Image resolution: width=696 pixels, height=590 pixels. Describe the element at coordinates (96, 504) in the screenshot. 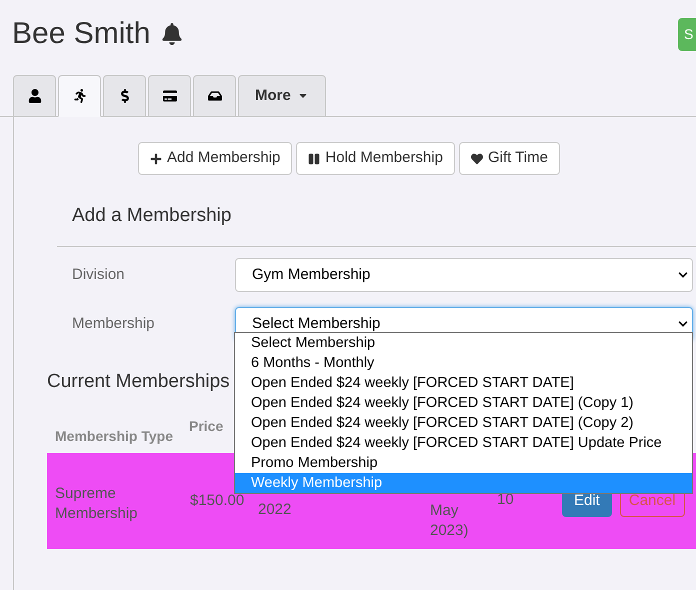

I see `table-cell-text: Supreme Membership` at that location.